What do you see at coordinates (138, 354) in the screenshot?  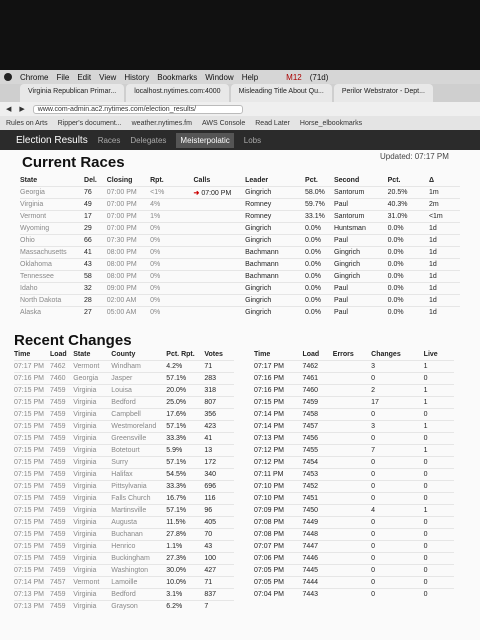 I see `col-county: County` at bounding box center [138, 354].